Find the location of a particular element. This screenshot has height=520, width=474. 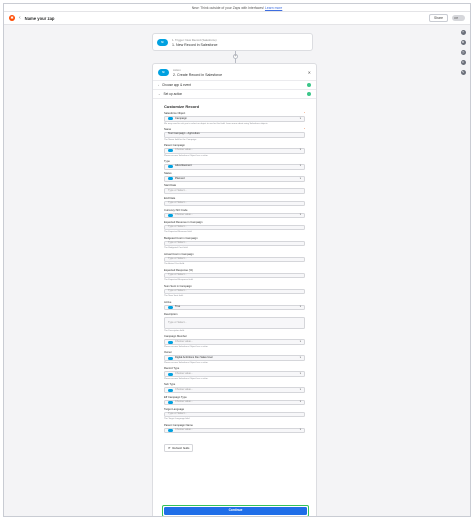

field-label: Actual Cost in Campaign is located at coordinates (179, 254).